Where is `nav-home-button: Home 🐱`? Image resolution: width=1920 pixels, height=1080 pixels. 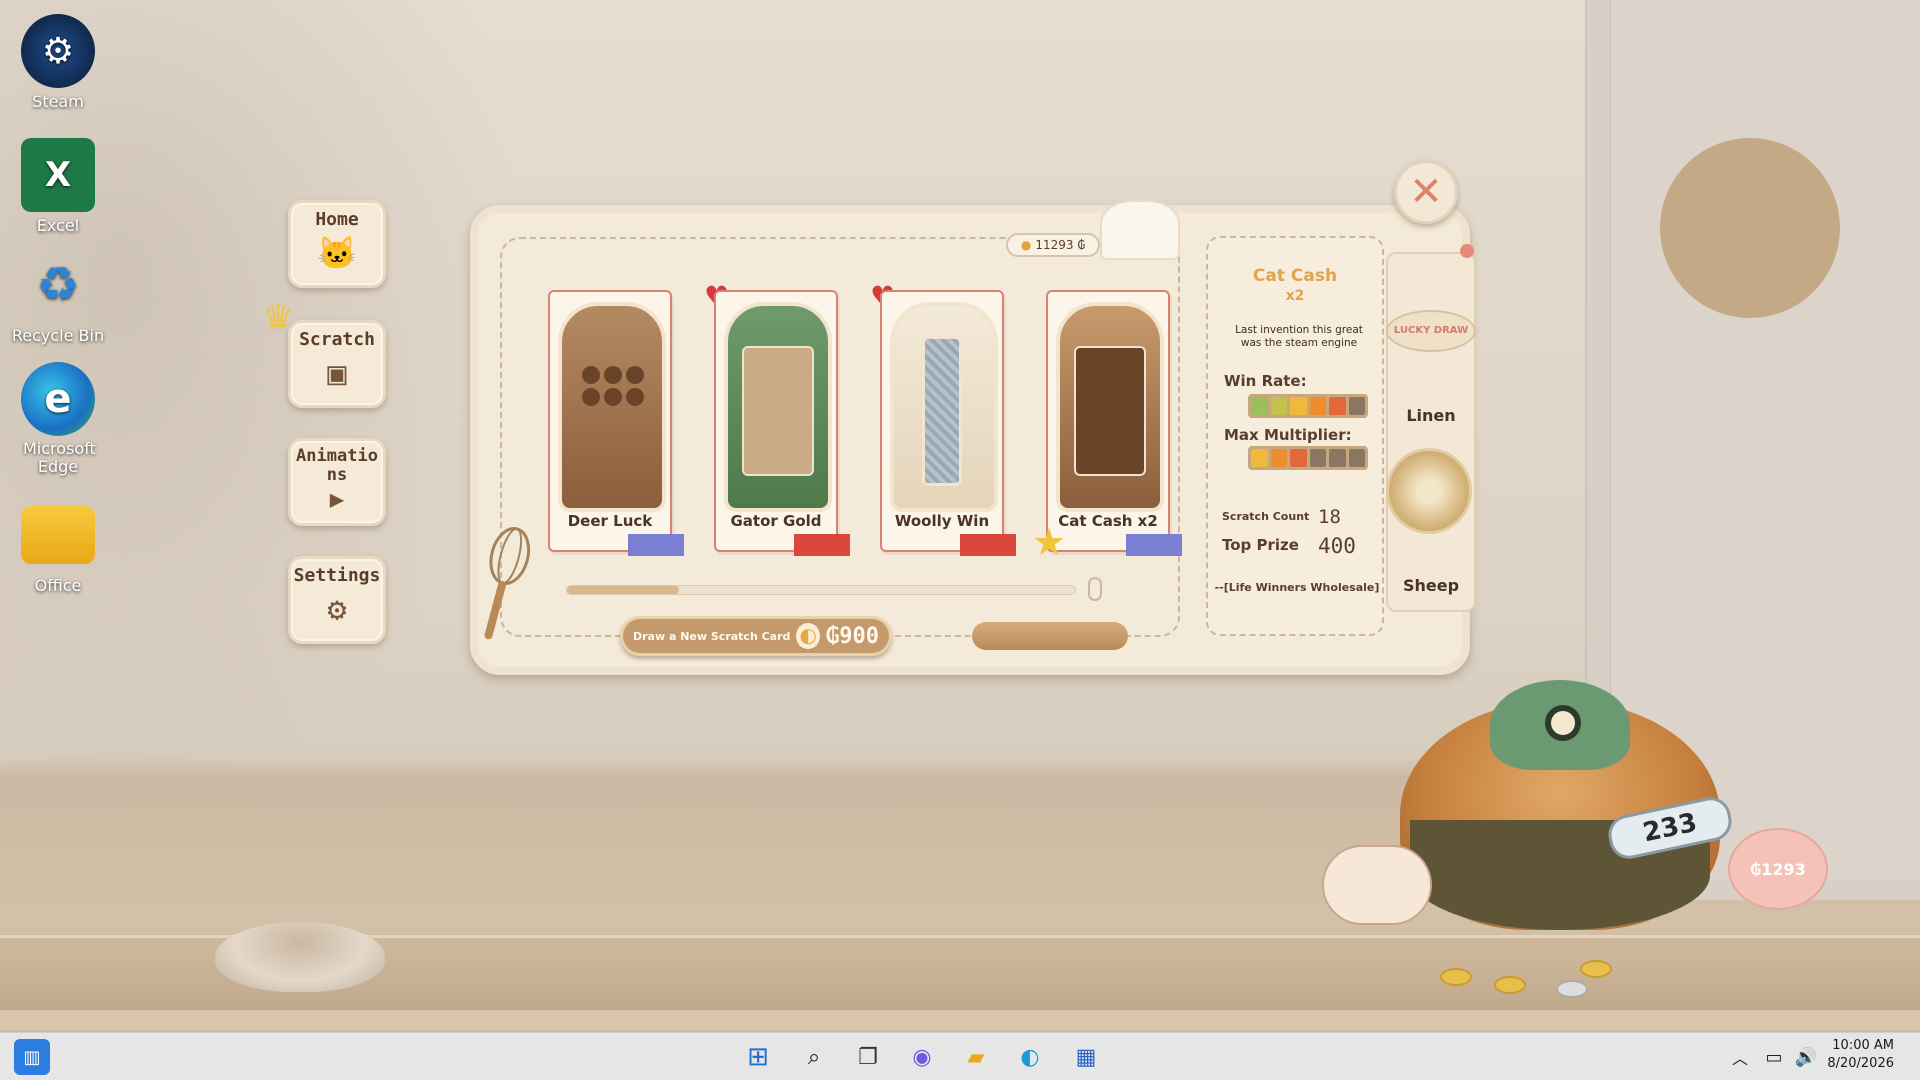 nav-home-button: Home 🐱 is located at coordinates (337, 244).